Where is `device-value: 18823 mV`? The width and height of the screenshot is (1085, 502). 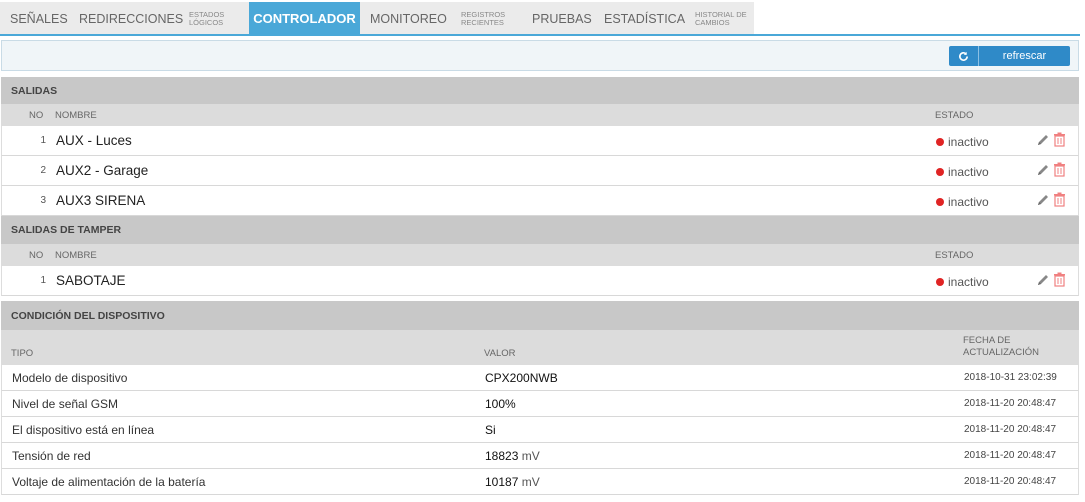 device-value: 18823 mV is located at coordinates (512, 456).